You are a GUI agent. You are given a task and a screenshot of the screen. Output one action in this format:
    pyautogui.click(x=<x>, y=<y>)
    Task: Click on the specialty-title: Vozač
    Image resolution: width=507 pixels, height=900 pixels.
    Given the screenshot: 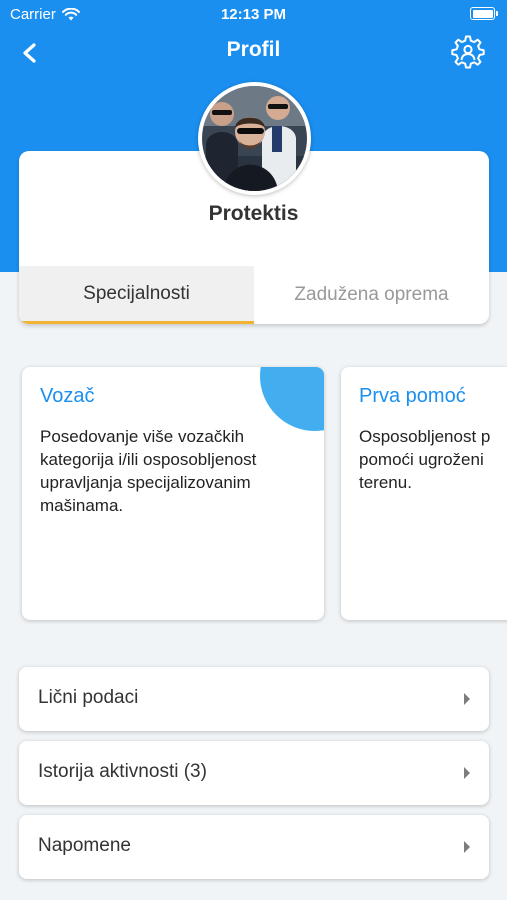 What is the action you would take?
    pyautogui.click(x=67, y=396)
    